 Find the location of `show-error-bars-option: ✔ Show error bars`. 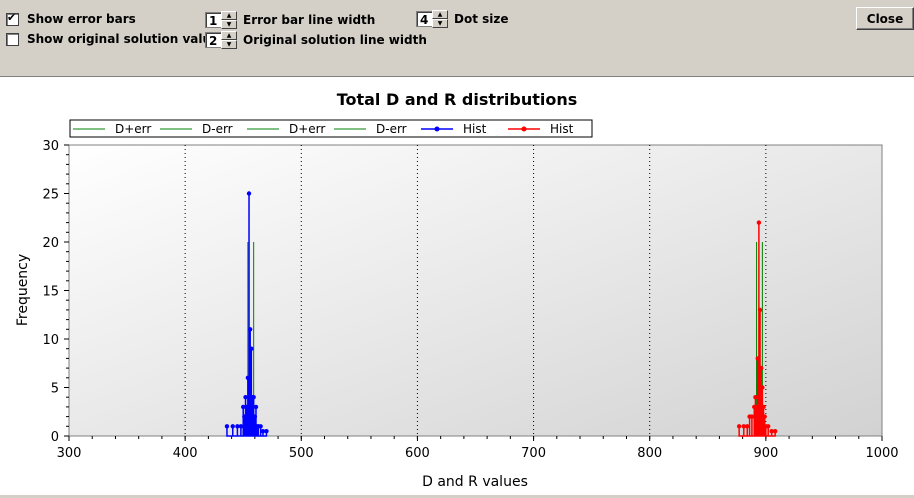

show-error-bars-option: ✔ Show error bars is located at coordinates (71, 18).